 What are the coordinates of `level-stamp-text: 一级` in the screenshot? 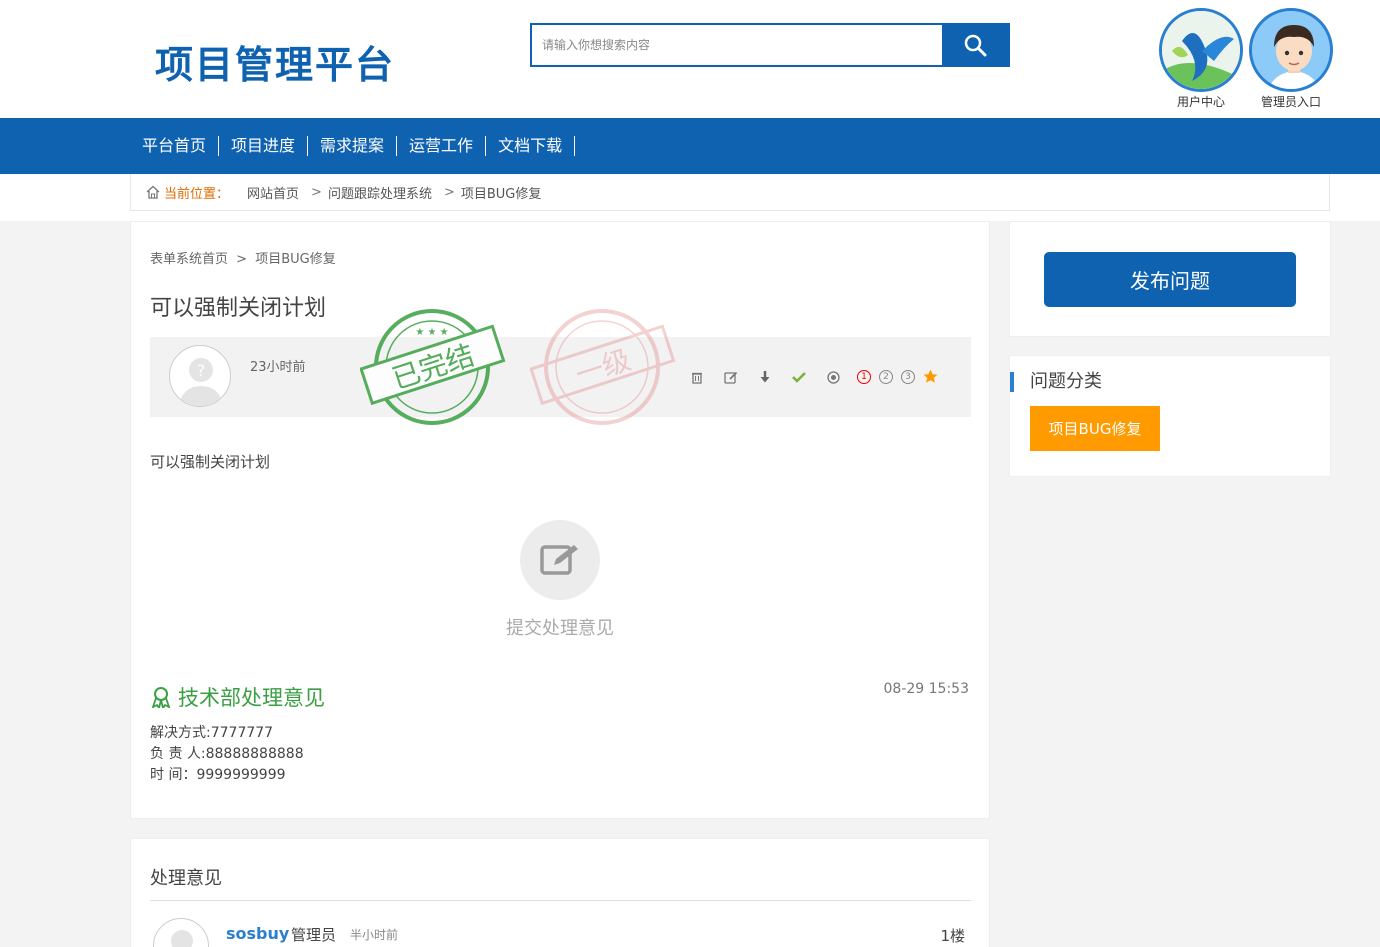 It's located at (602, 367).